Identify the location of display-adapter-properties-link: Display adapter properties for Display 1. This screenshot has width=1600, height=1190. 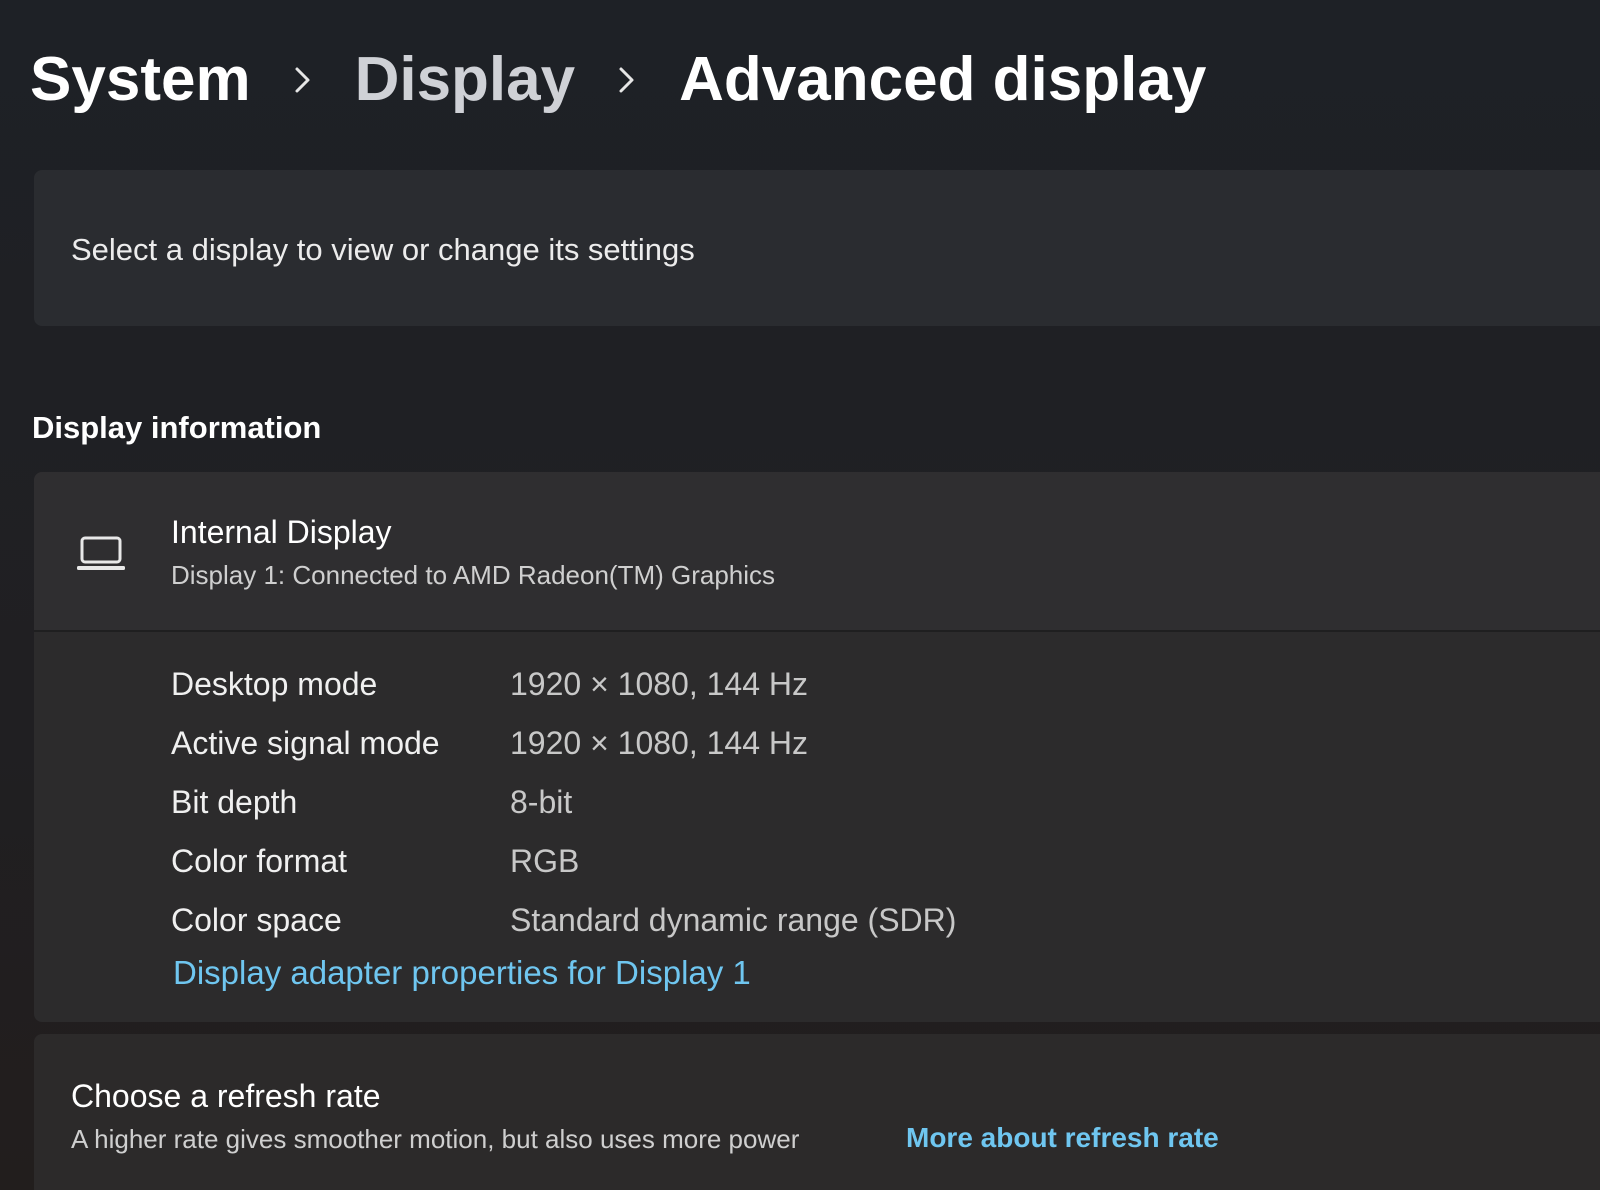
(462, 973).